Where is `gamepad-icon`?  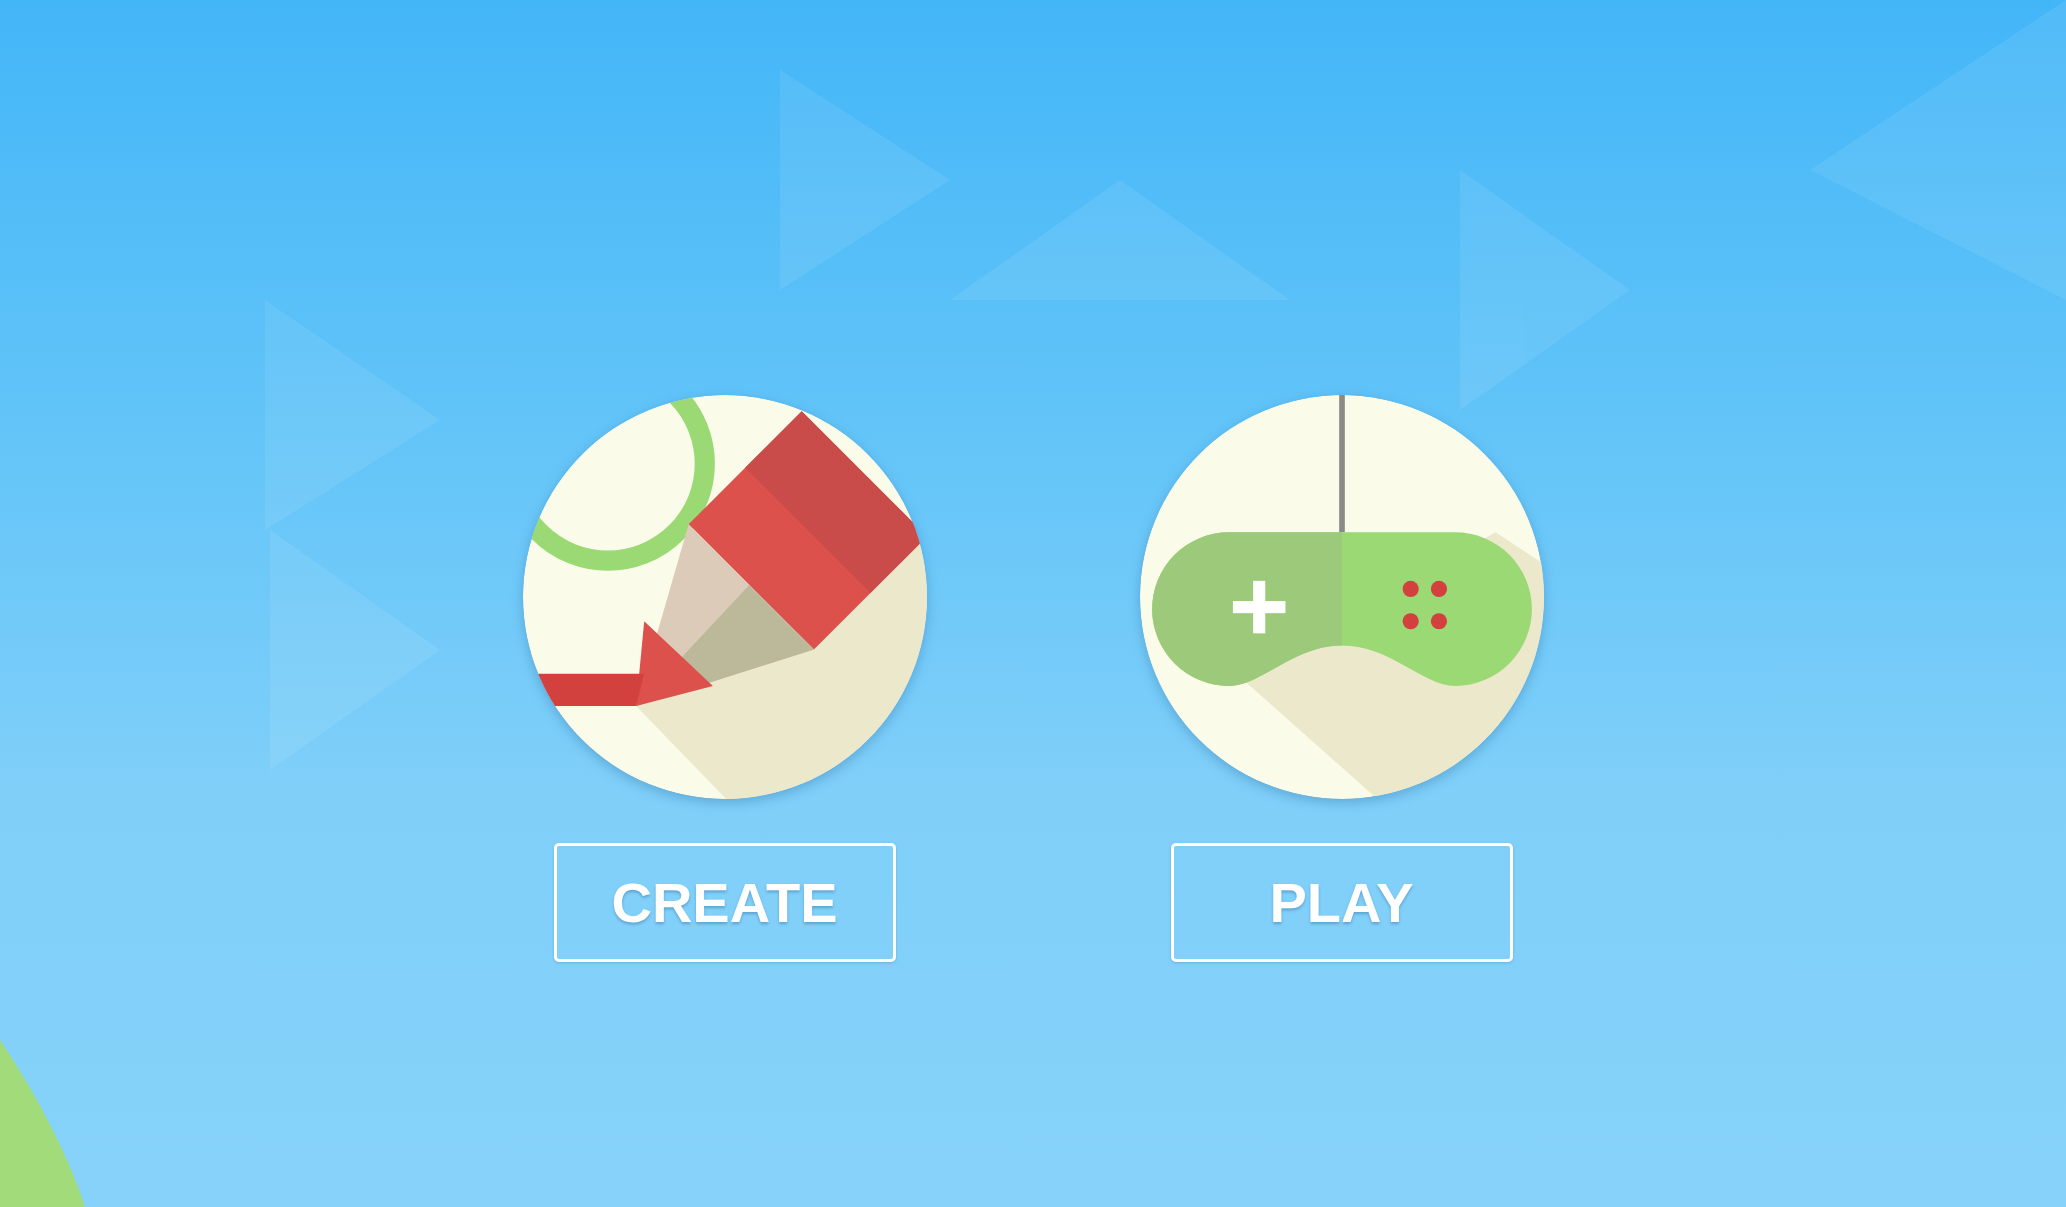
gamepad-icon is located at coordinates (1341, 597).